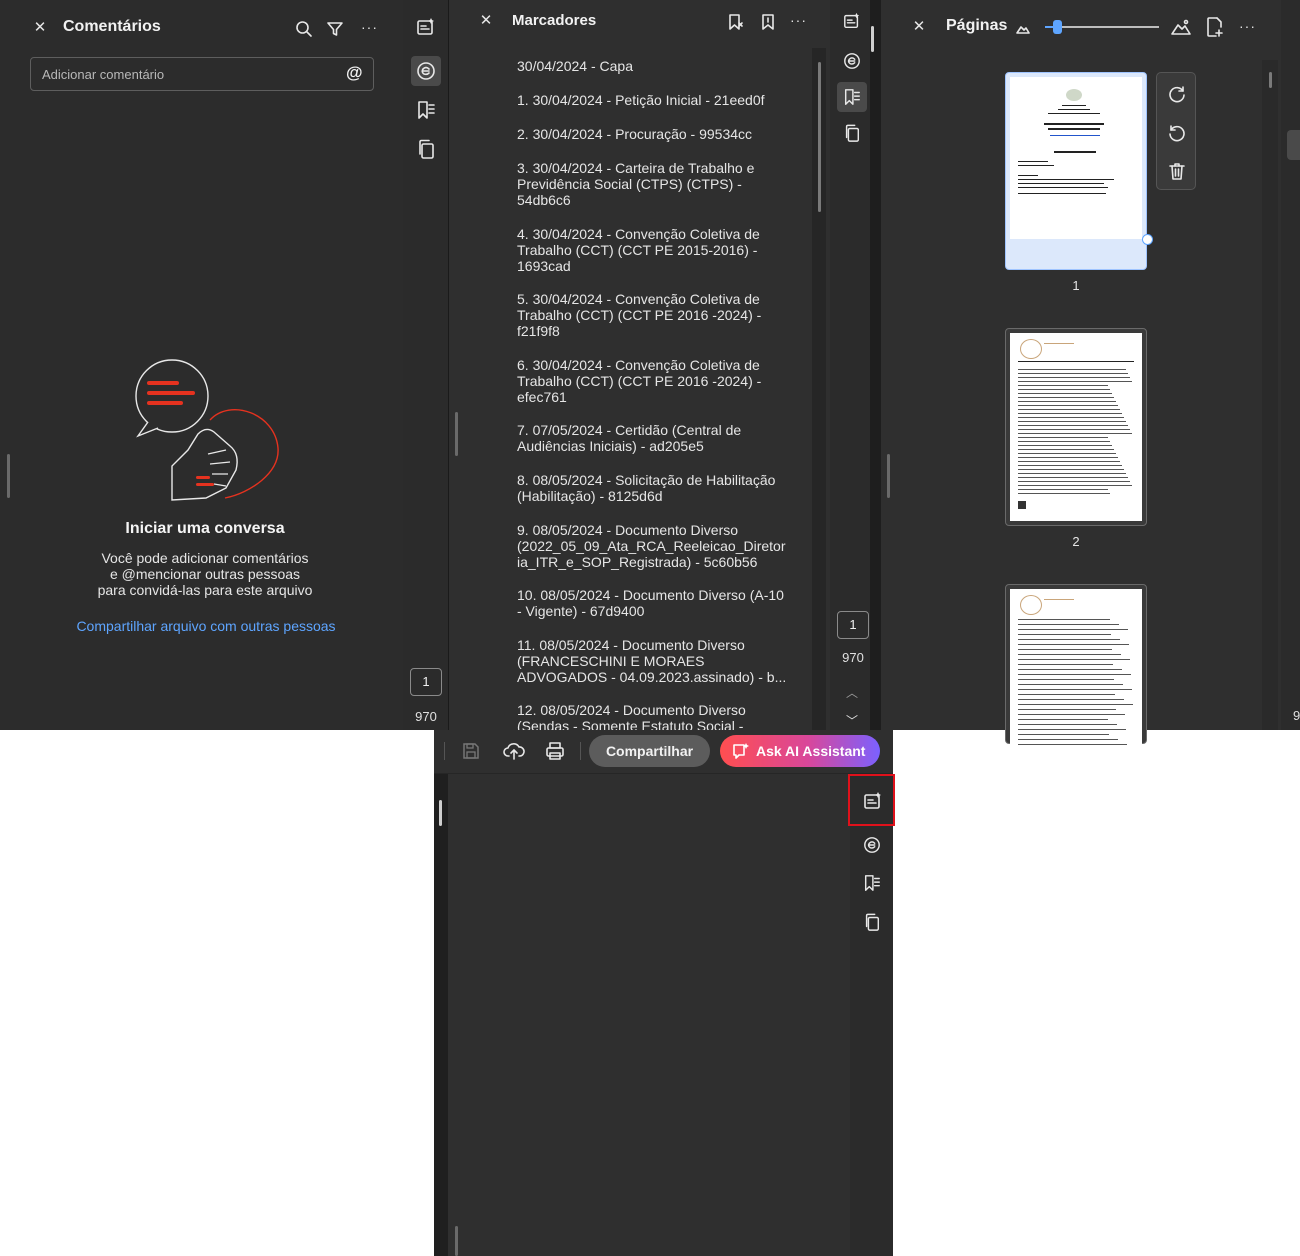 This screenshot has width=1300, height=1256. Describe the element at coordinates (1177, 93) in the screenshot. I see `rotate-clockwise-icon` at that location.